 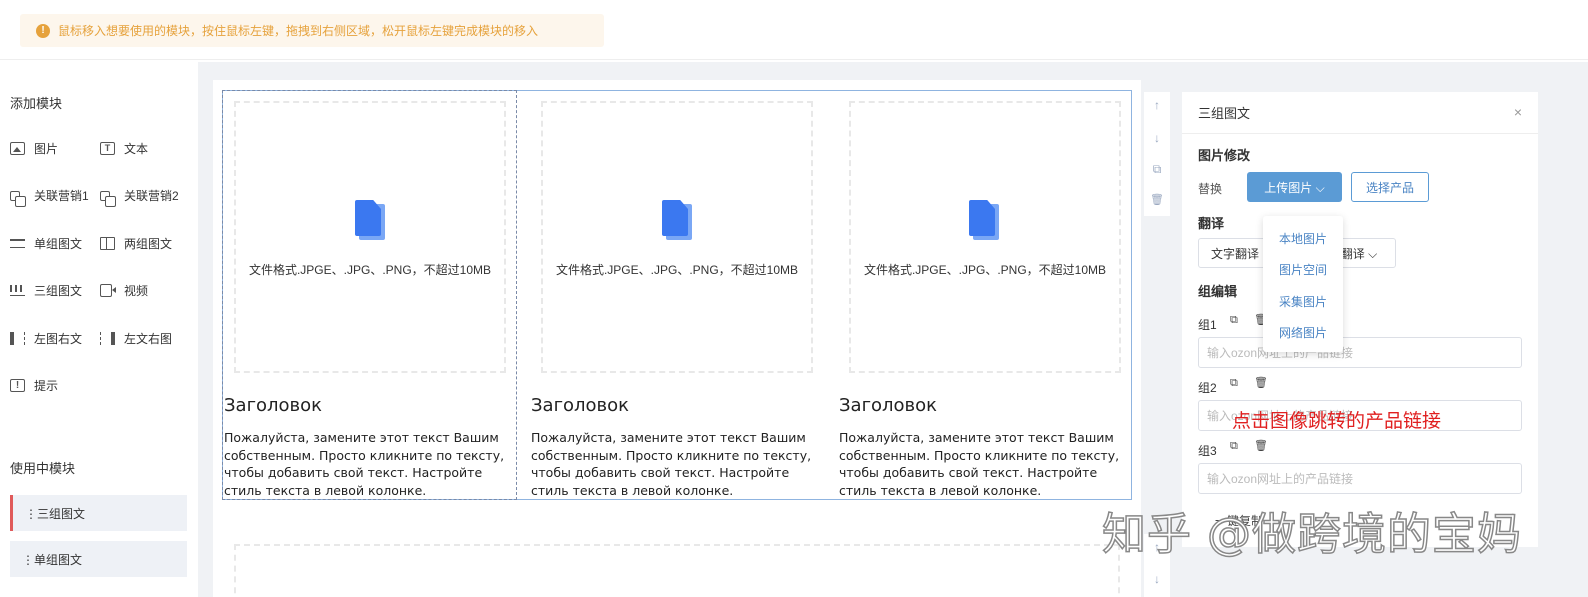 I want to click on module-image: 图片, so click(x=34, y=148).